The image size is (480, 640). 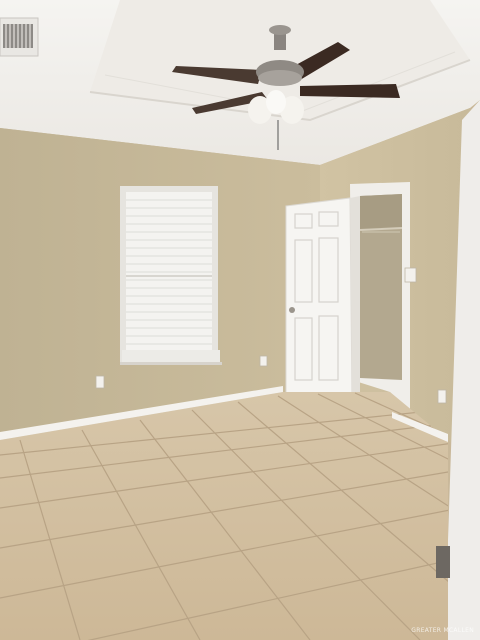 What do you see at coordinates (410, 275) in the screenshot?
I see `light-switch` at bounding box center [410, 275].